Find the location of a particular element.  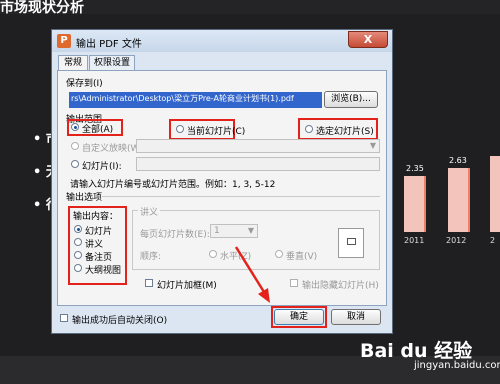

annotation-arrow-shaft is located at coordinates (250, 269).